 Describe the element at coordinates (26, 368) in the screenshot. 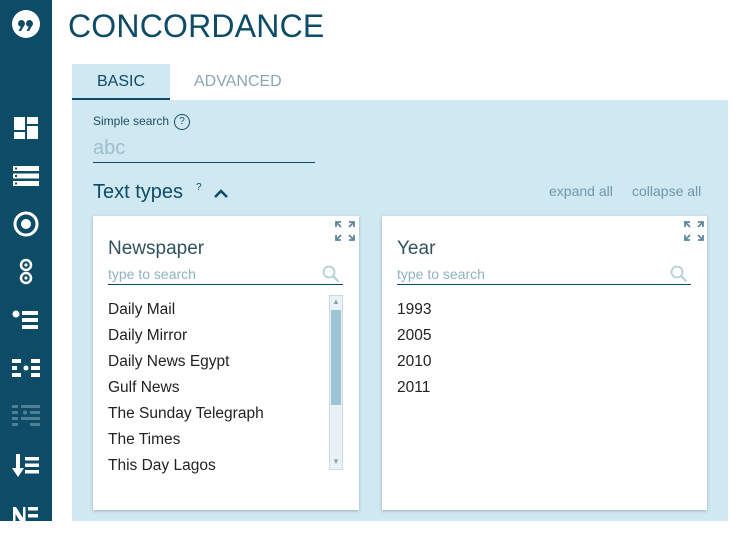

I see `frequency-icon` at that location.